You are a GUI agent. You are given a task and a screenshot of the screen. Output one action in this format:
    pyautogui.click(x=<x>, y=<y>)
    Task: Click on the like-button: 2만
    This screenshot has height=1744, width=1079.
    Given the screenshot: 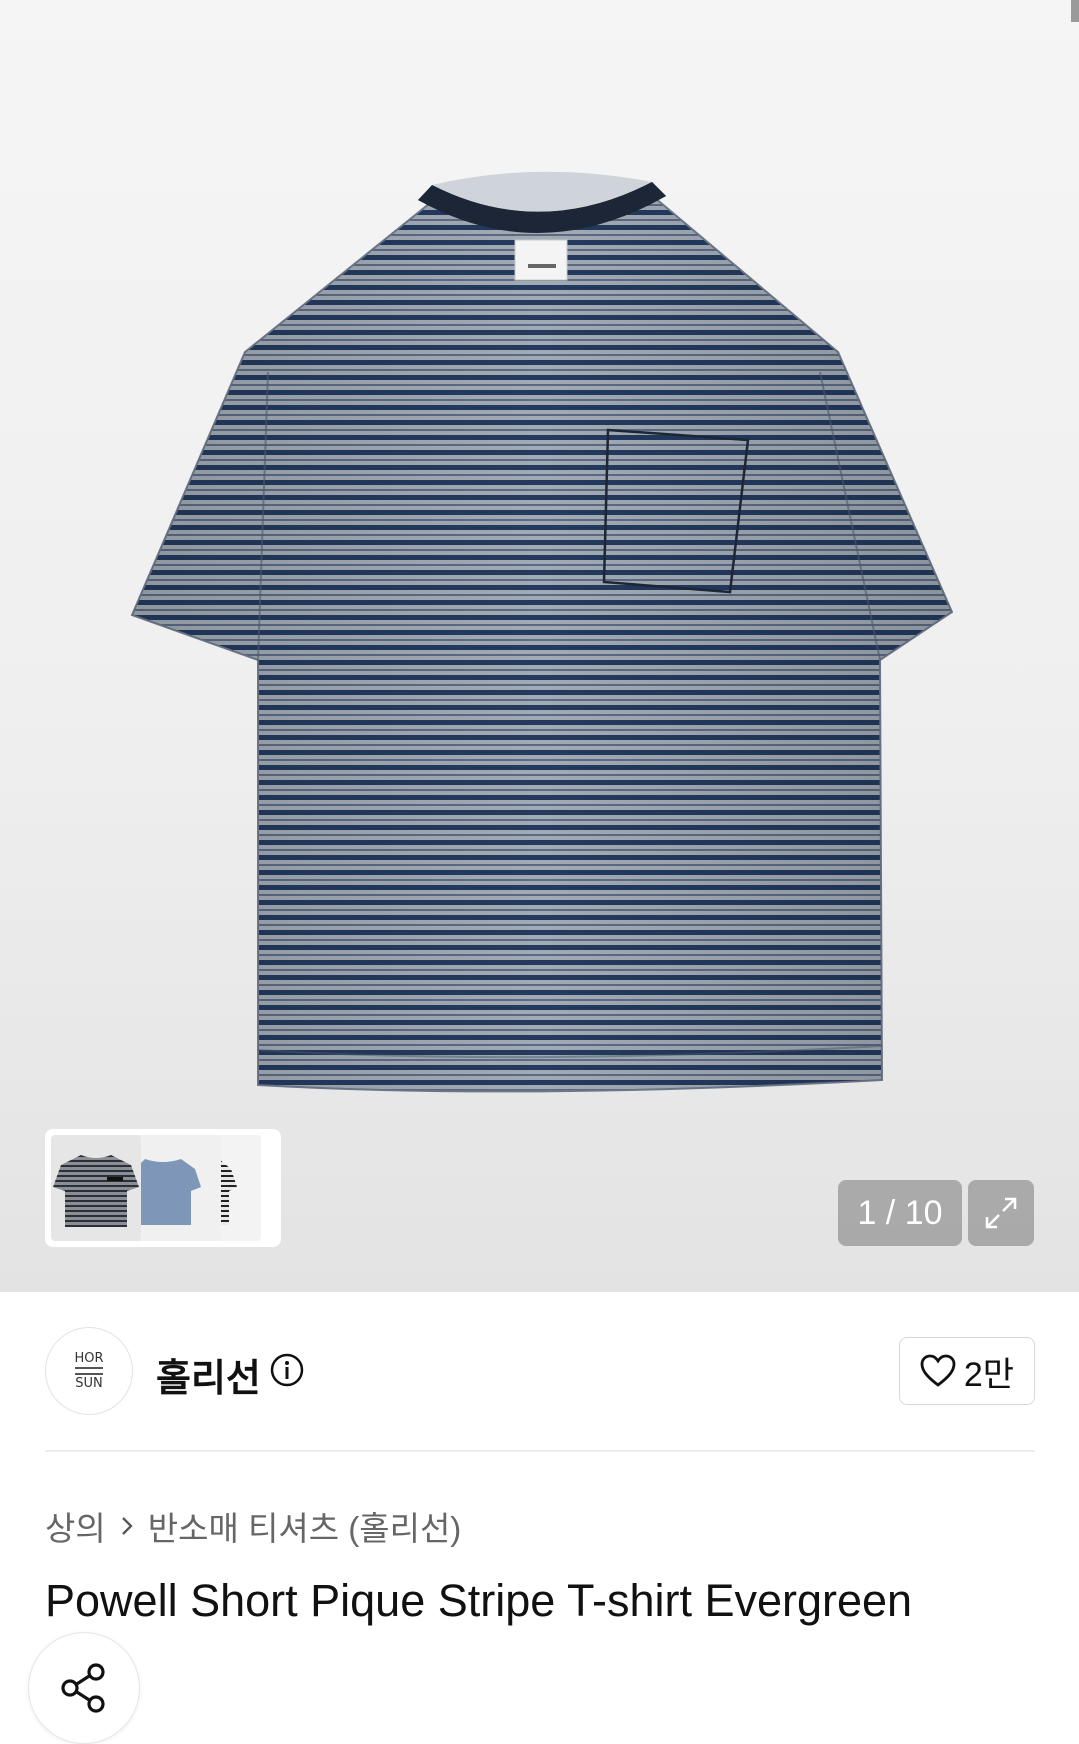 What is the action you would take?
    pyautogui.click(x=967, y=1371)
    